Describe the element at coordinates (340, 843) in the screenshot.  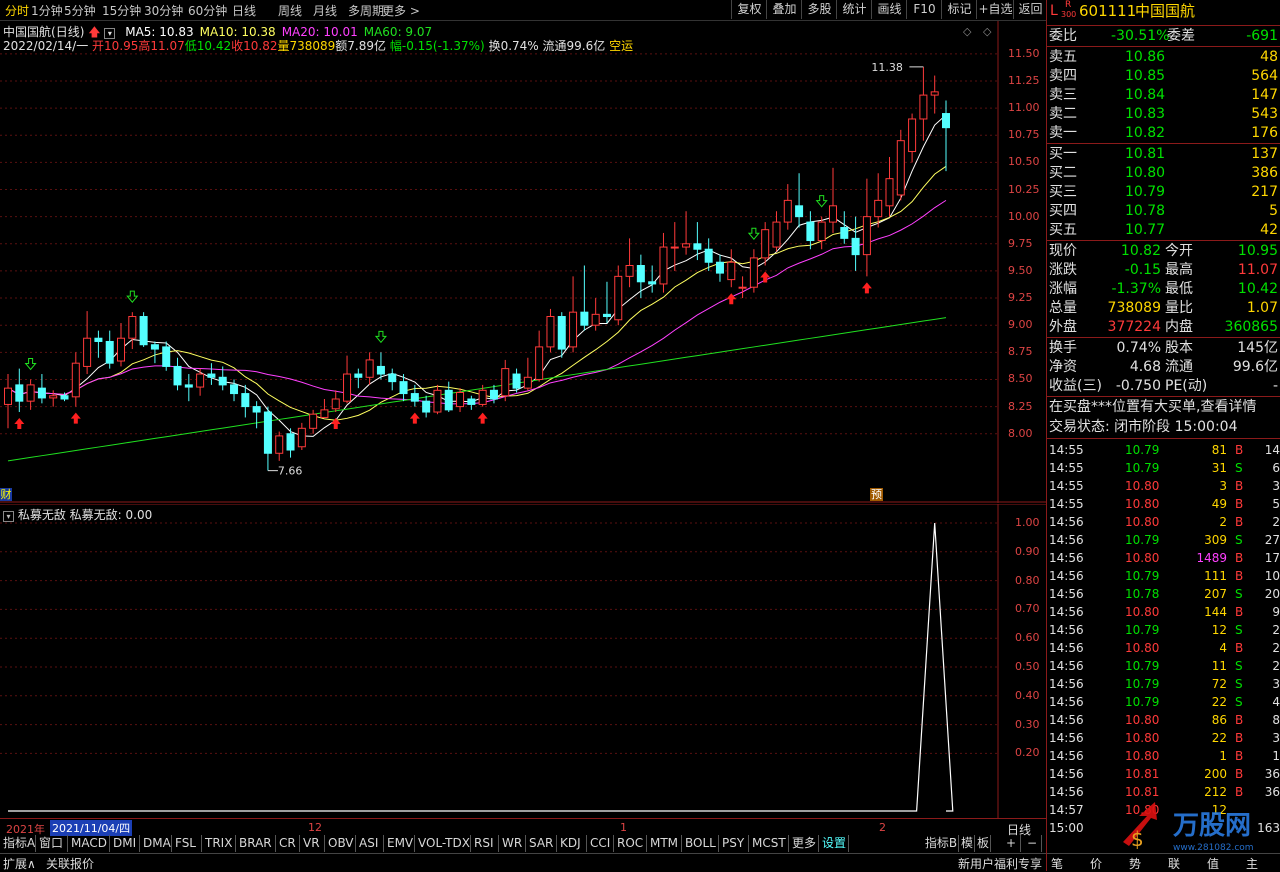
I see `indicator-tab-10: OBV` at that location.